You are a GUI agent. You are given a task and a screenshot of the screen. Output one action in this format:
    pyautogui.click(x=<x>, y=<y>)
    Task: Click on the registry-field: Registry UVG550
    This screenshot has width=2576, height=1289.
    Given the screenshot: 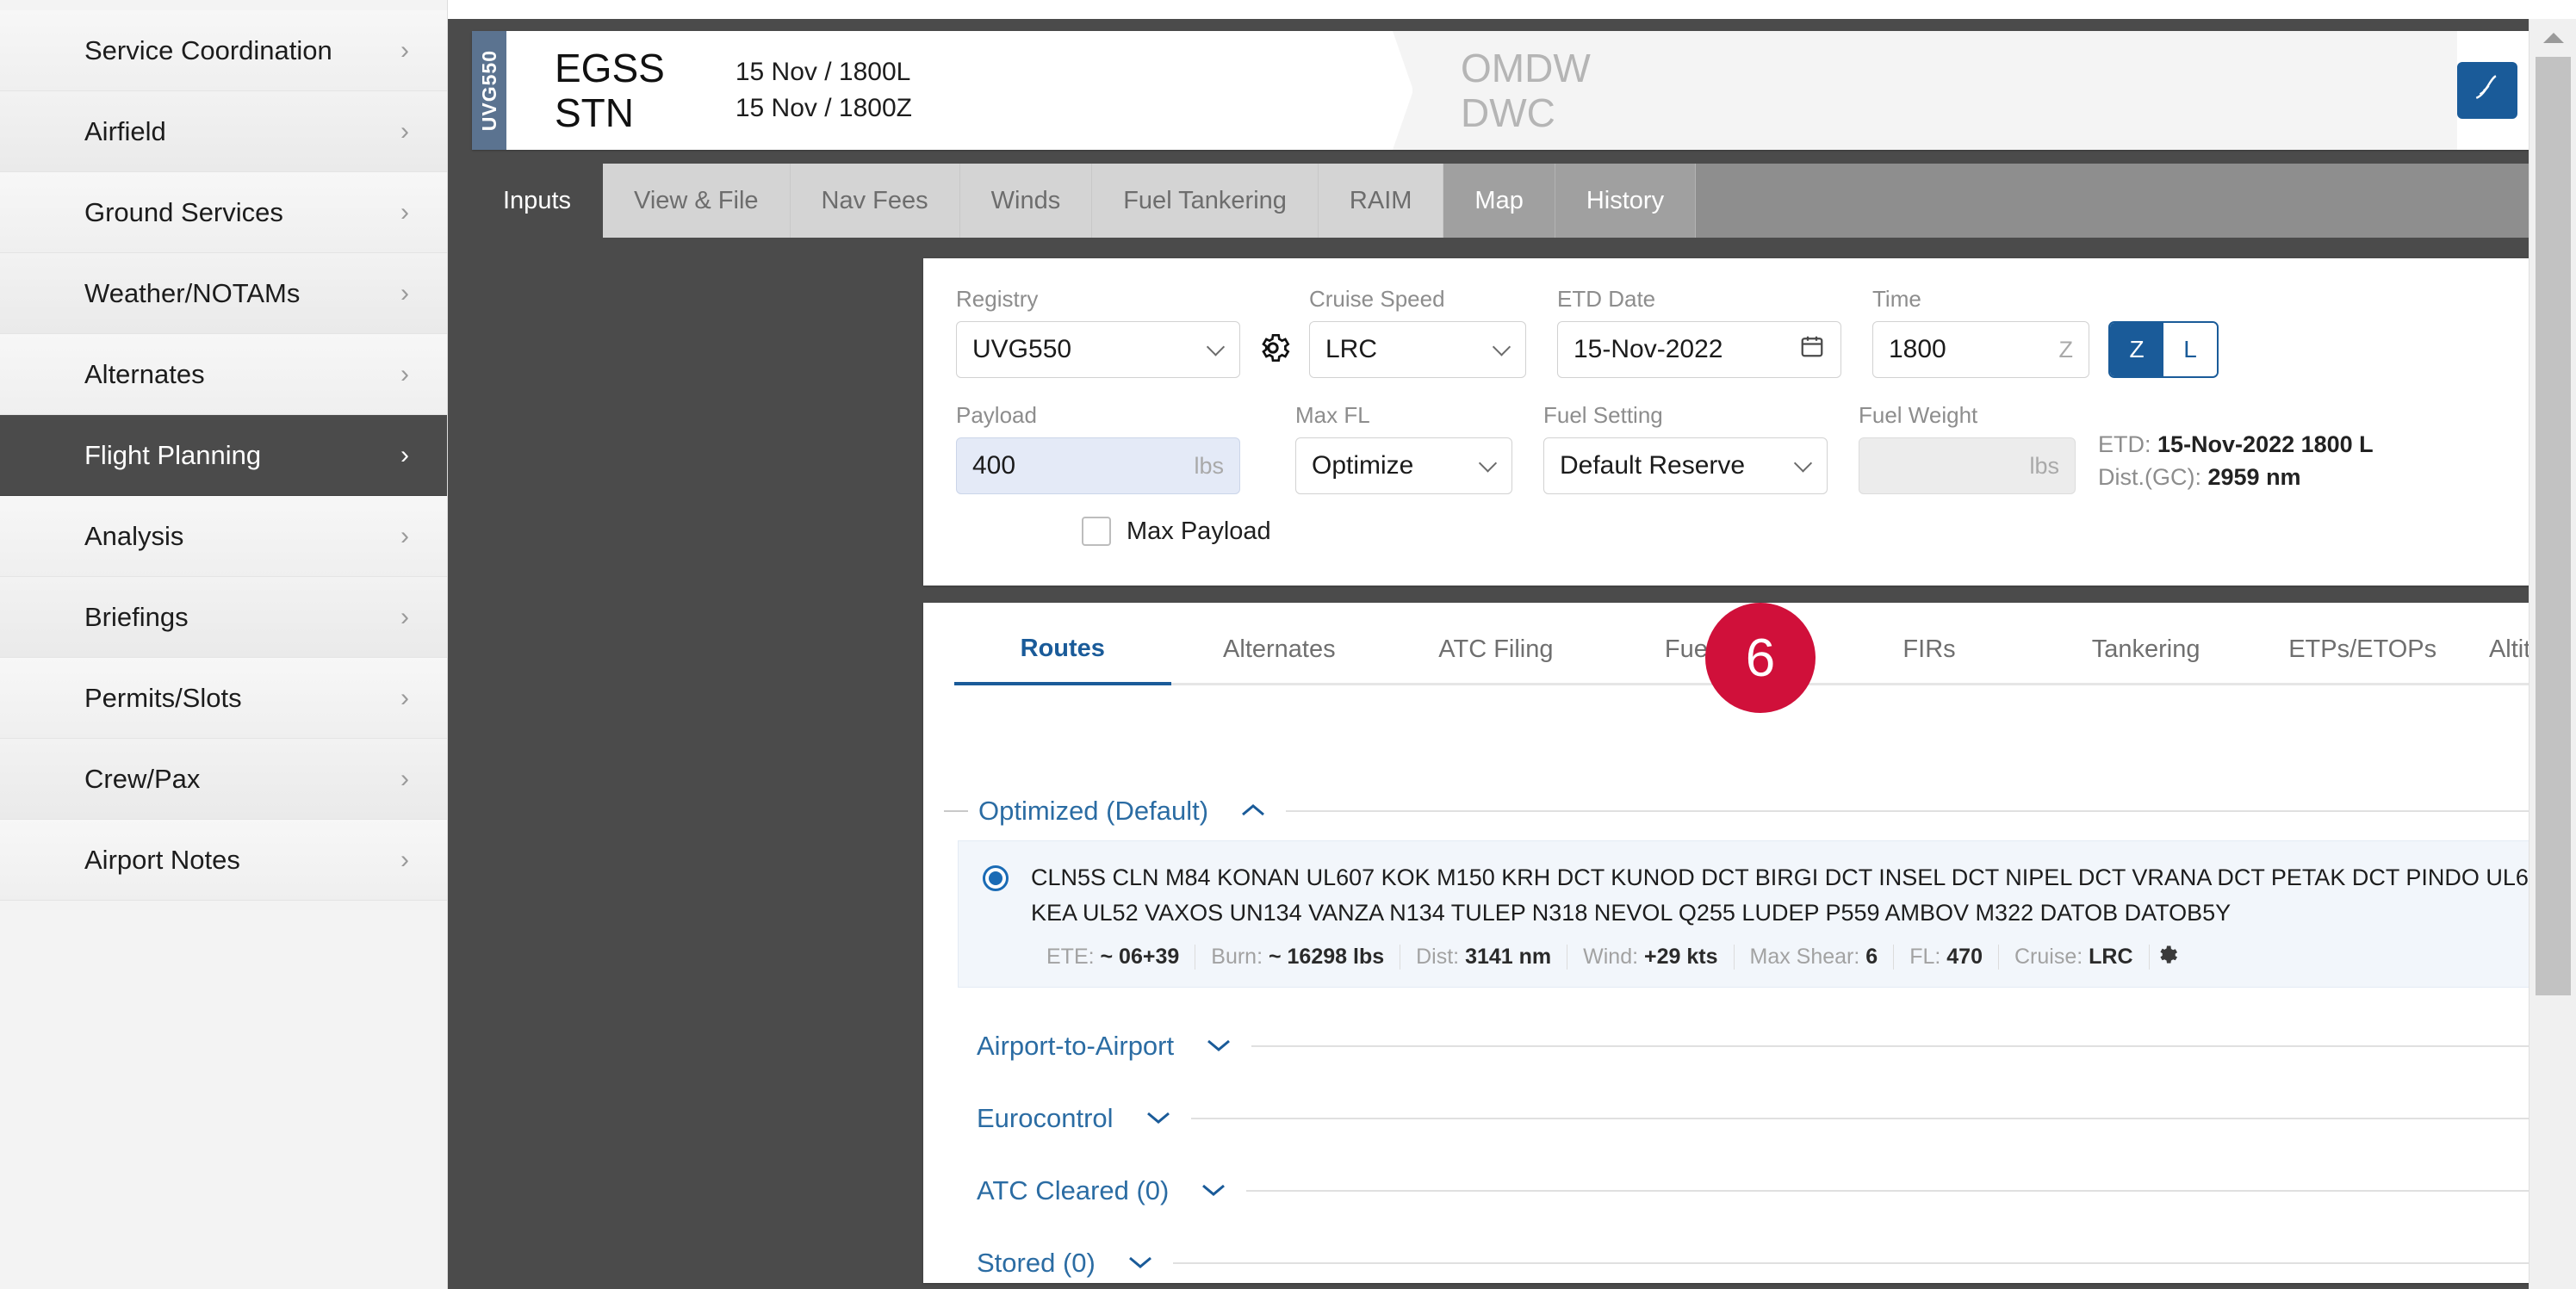 What is the action you would take?
    pyautogui.click(x=1098, y=332)
    